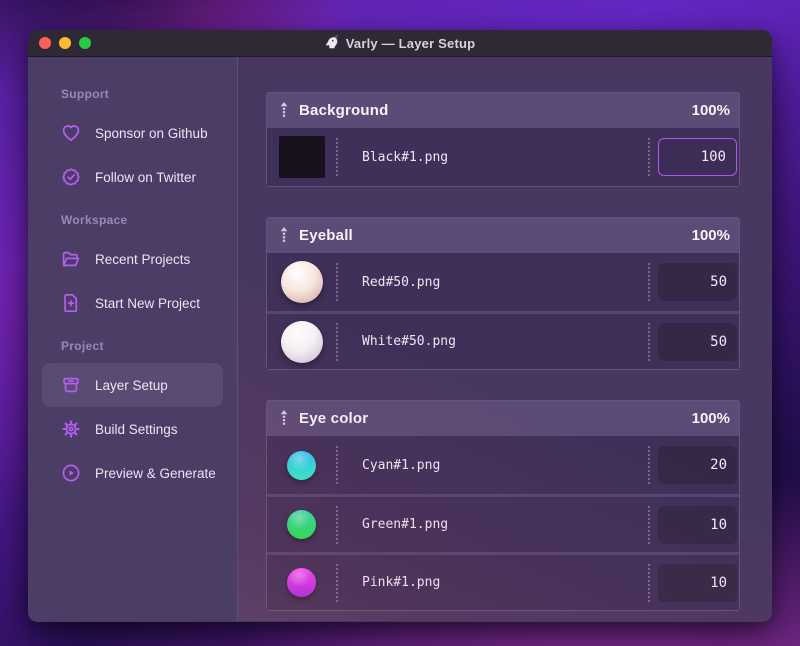  I want to click on gear-icon, so click(71, 429).